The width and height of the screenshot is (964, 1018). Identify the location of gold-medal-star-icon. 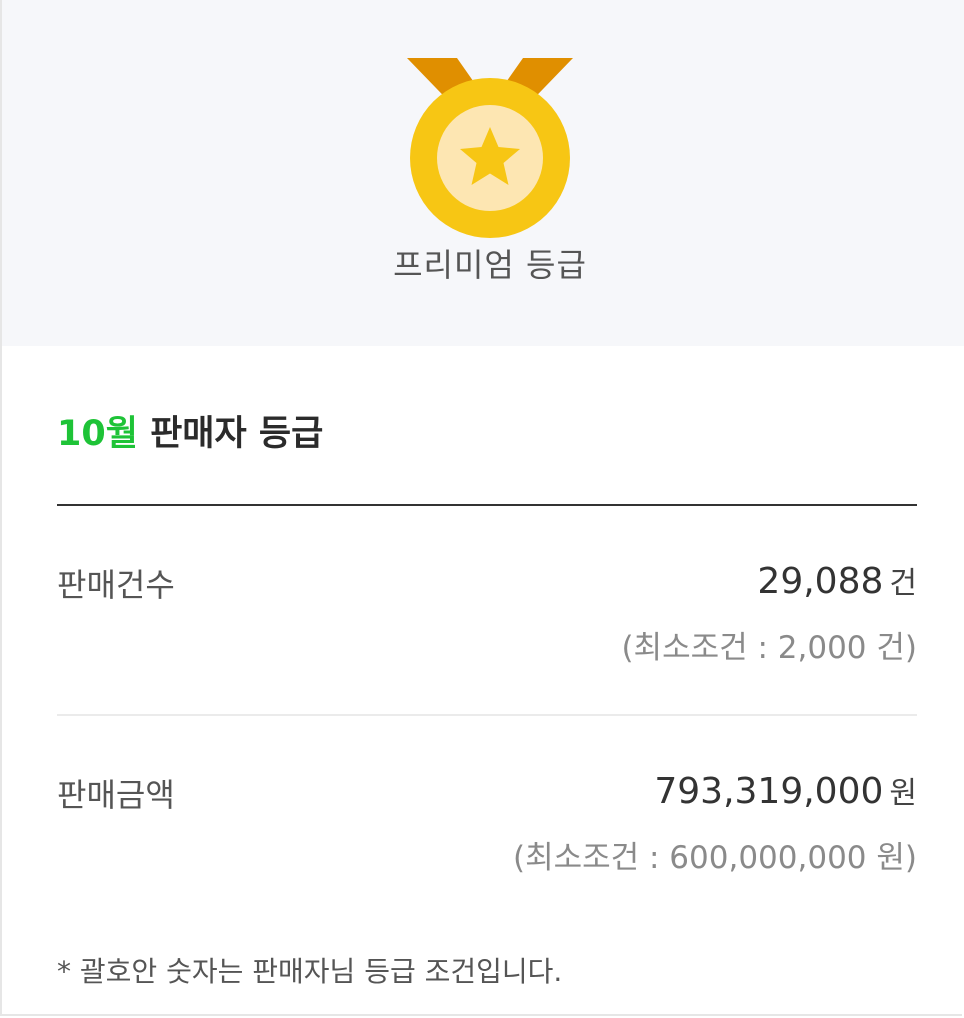
(490, 148).